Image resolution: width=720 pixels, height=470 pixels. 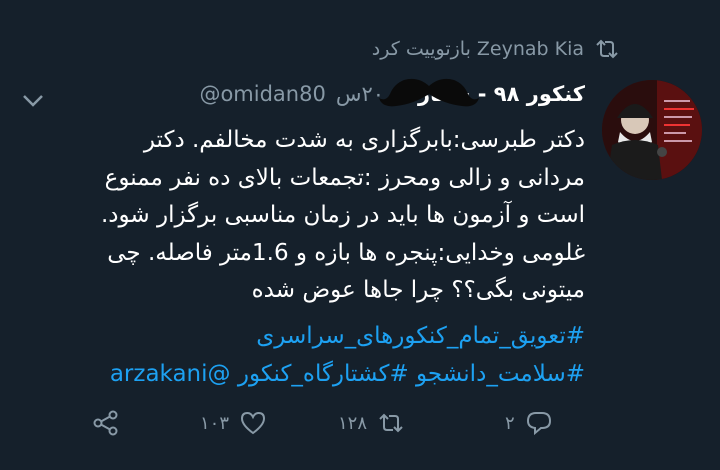 I want to click on avatar, so click(x=652, y=130).